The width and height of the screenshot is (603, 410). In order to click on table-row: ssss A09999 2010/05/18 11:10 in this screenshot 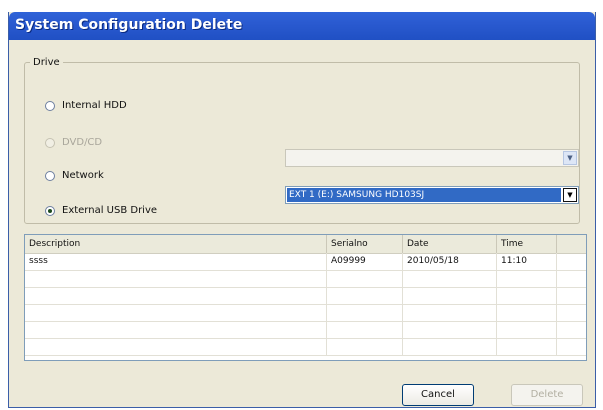, I will do `click(305, 262)`.